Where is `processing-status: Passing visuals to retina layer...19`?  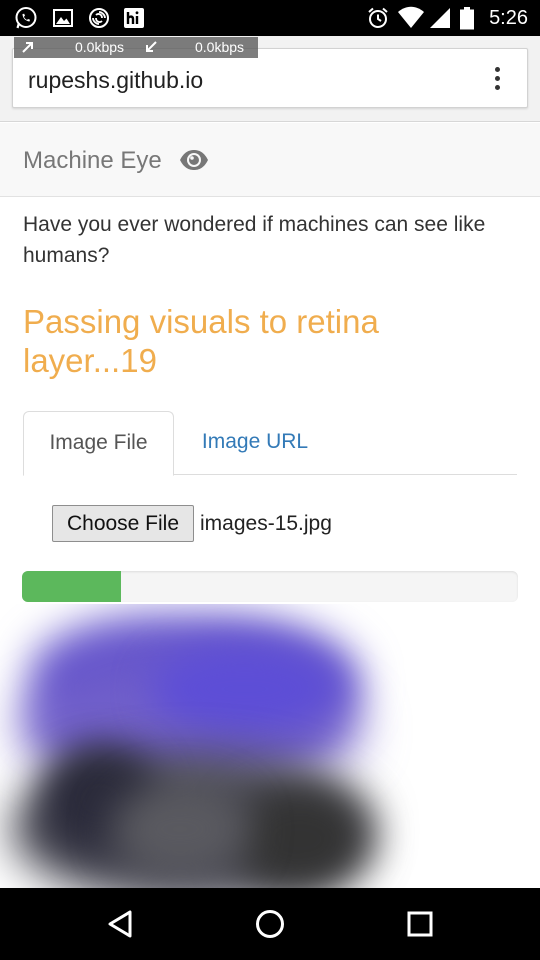 processing-status: Passing visuals to retina layer...19 is located at coordinates (201, 341).